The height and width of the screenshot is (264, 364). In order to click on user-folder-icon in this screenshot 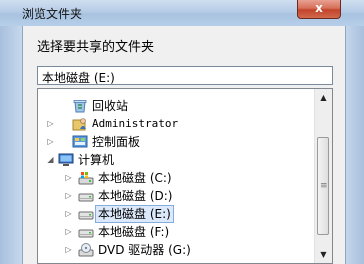, I will do `click(80, 124)`.